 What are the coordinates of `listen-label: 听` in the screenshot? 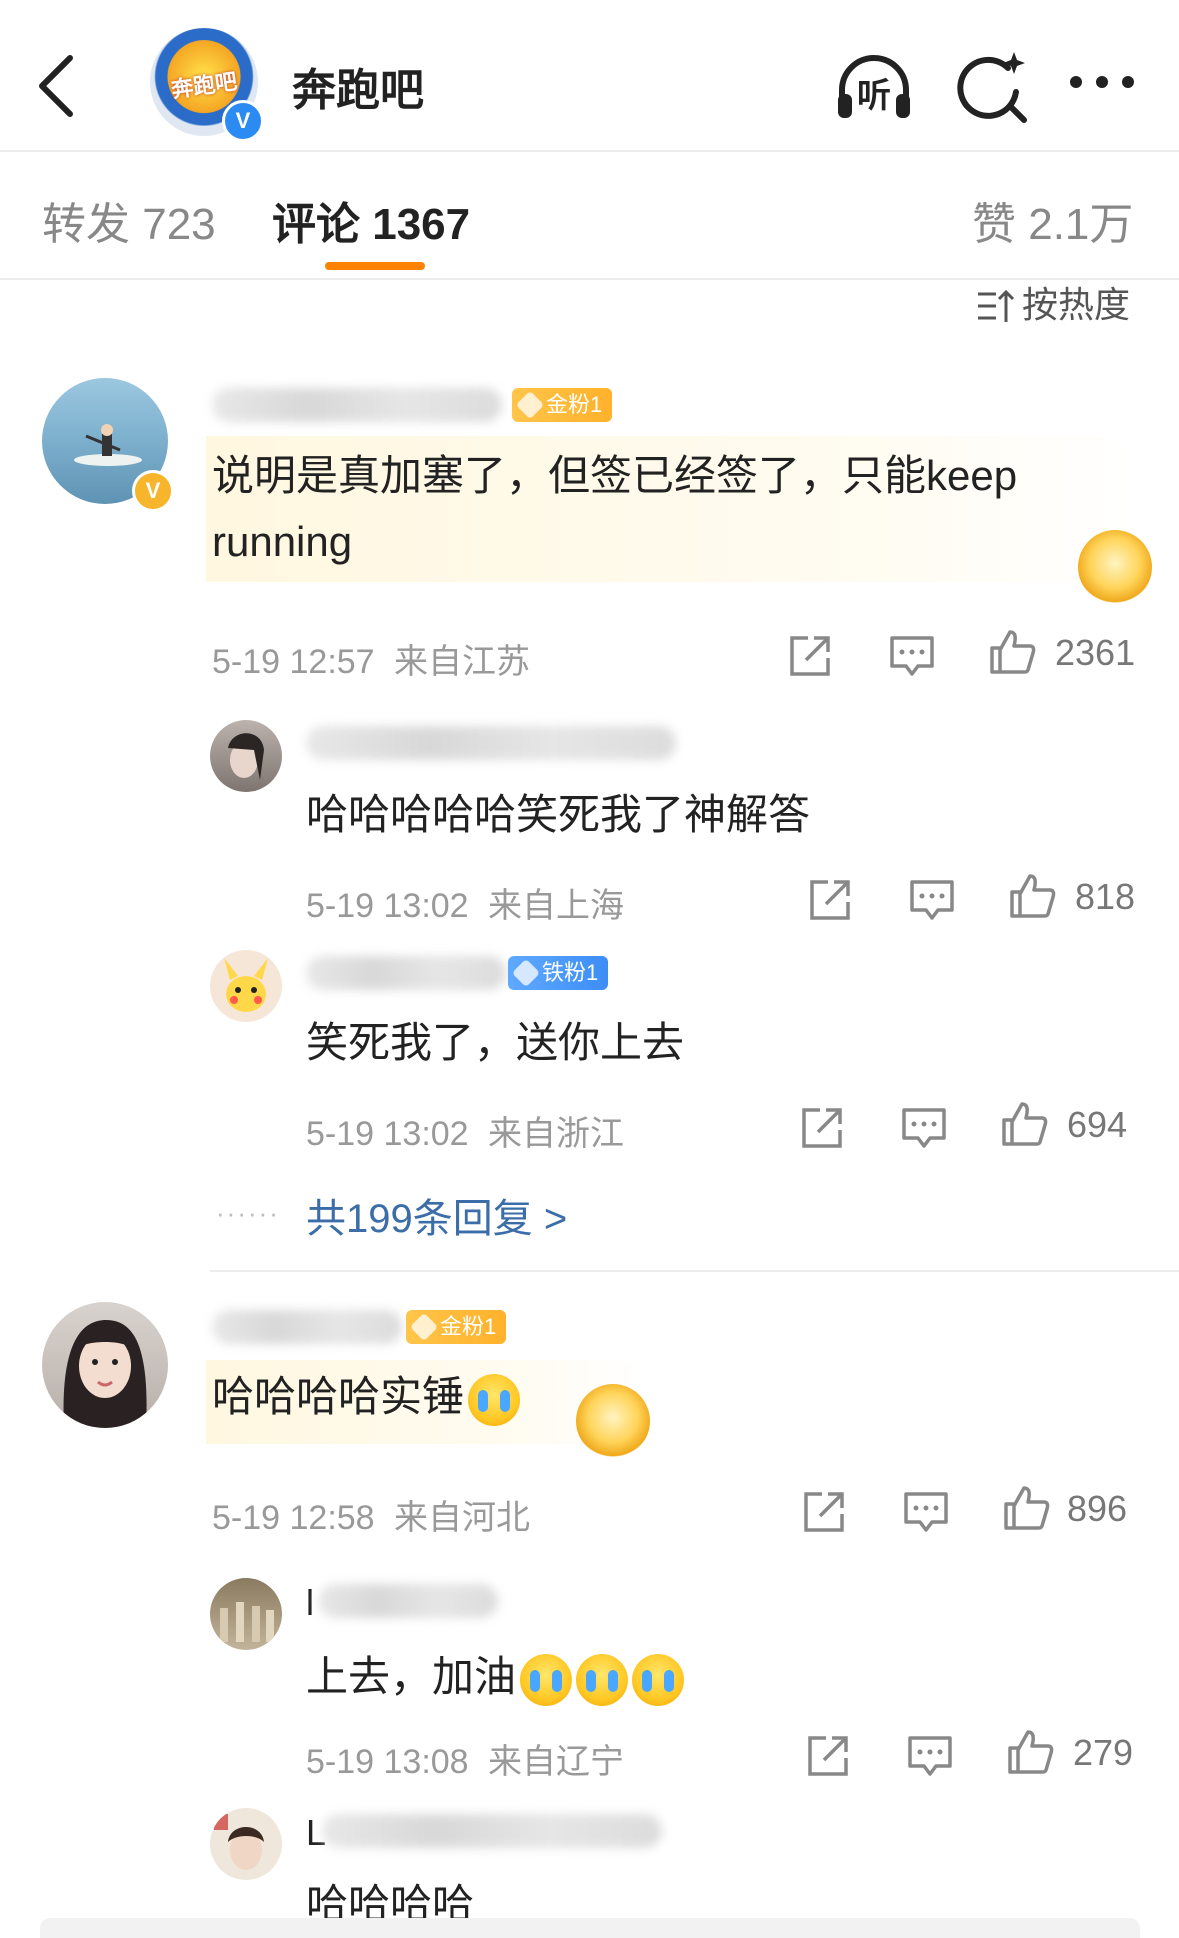 It's located at (874, 96).